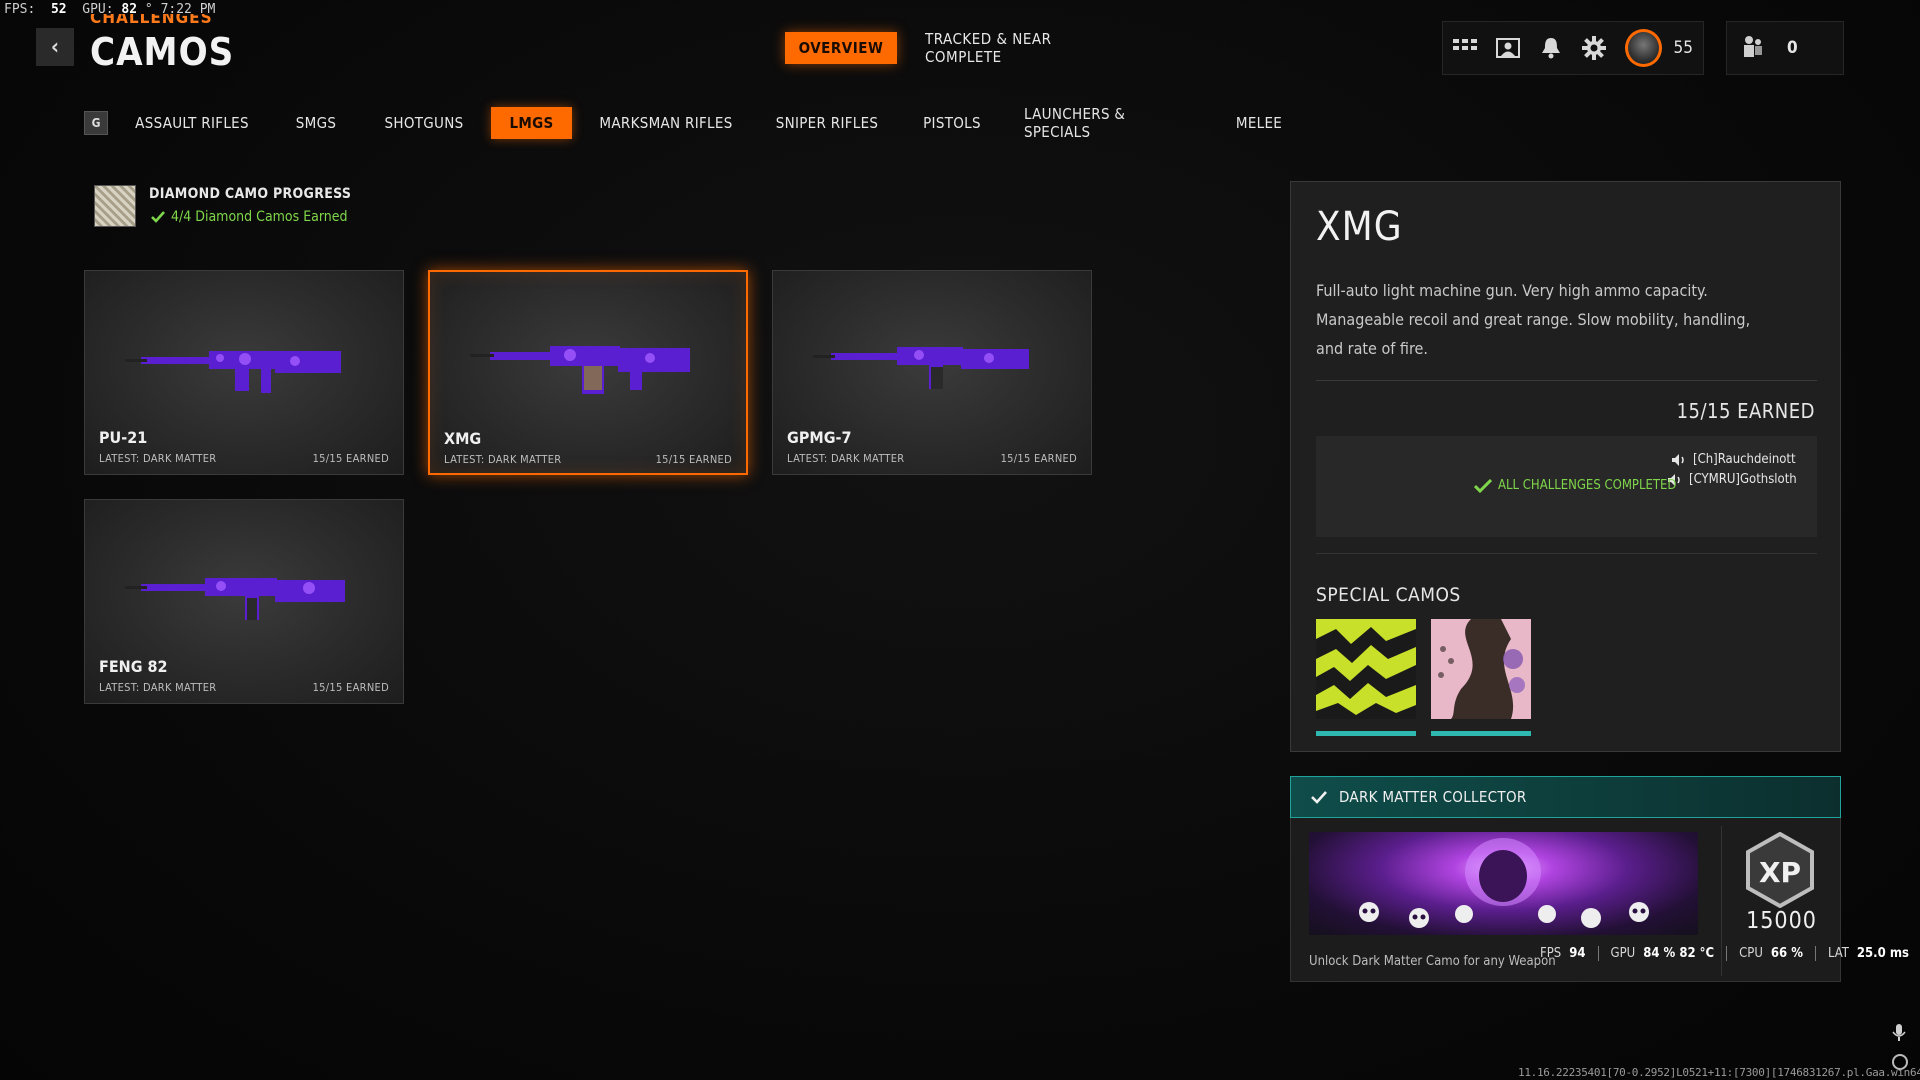 This screenshot has height=1080, width=1920. I want to click on tab-marksman-rifles: MARKSMAN RIFLES, so click(666, 123).